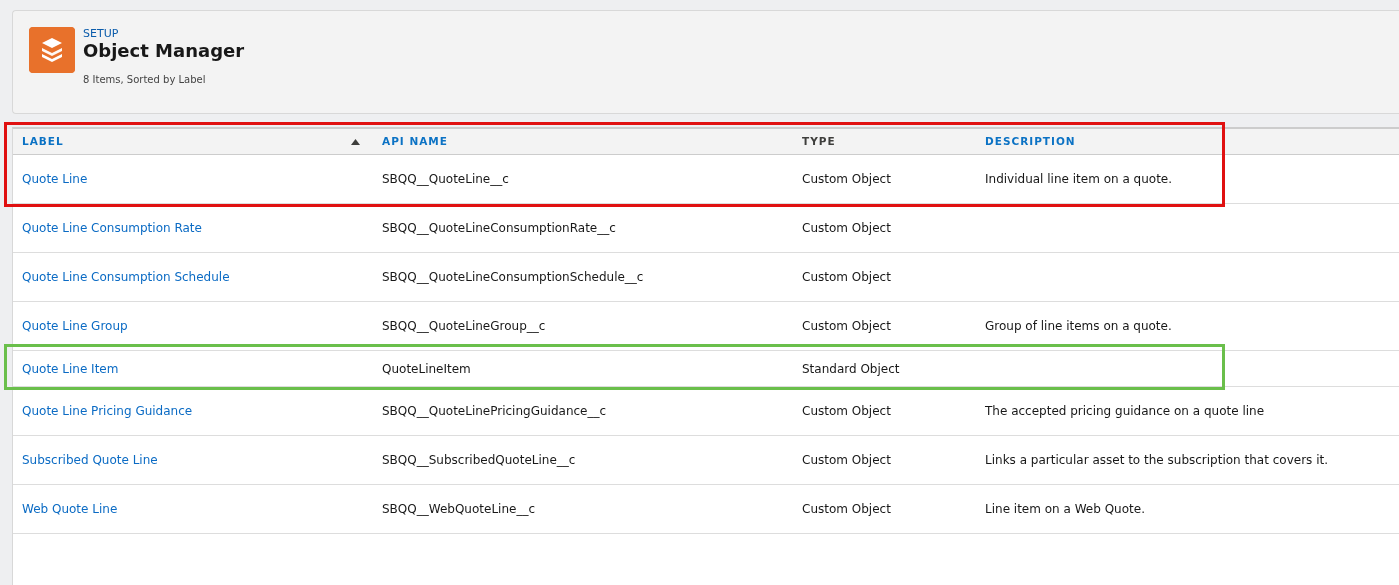 The width and height of the screenshot is (1399, 585). What do you see at coordinates (75, 326) in the screenshot?
I see `object-link: Quote Line Group` at bounding box center [75, 326].